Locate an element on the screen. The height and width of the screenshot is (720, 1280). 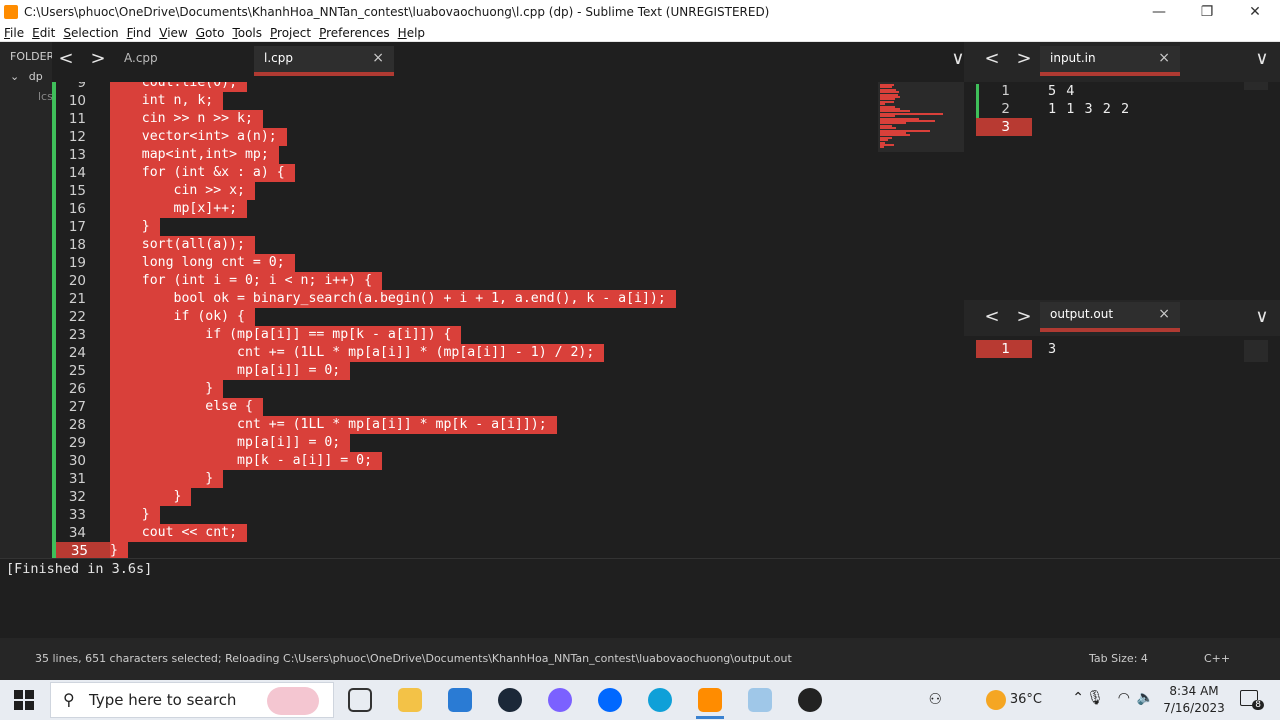
code-line: 12 vector<int> a(n); is located at coordinates (508, 137).